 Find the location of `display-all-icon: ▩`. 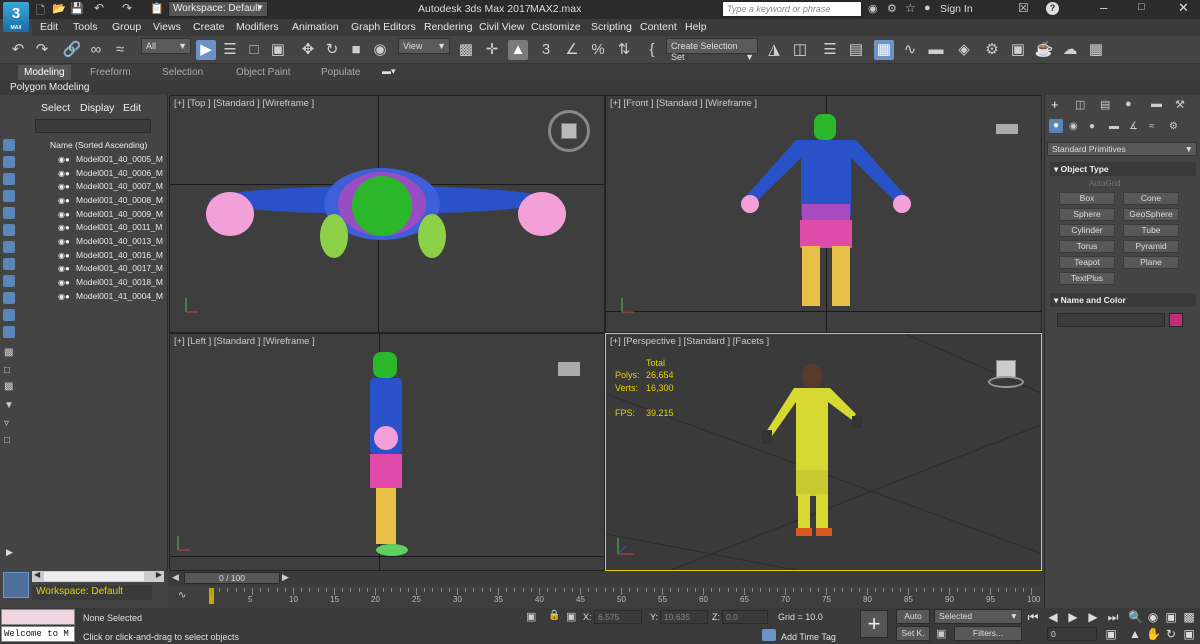

display-all-icon: ▩ is located at coordinates (8, 352).